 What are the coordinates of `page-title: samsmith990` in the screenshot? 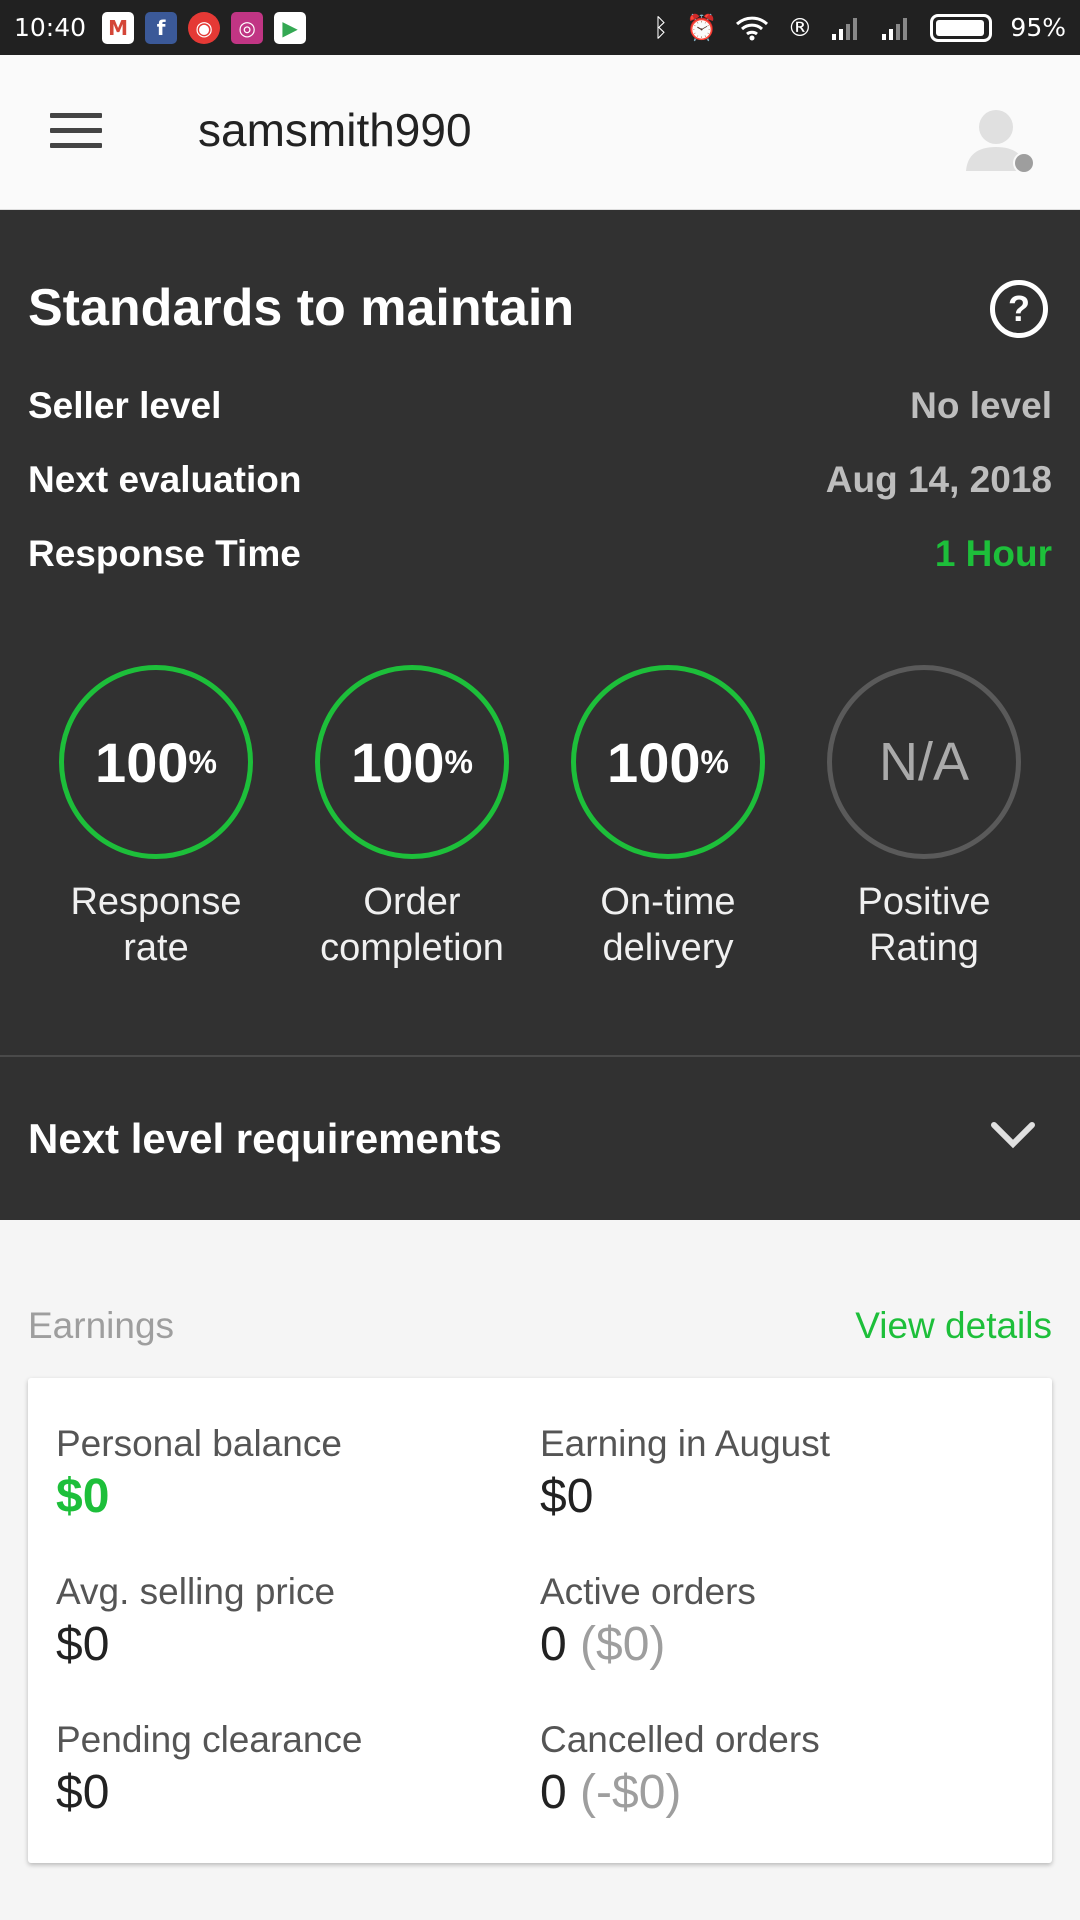 It's located at (335, 130).